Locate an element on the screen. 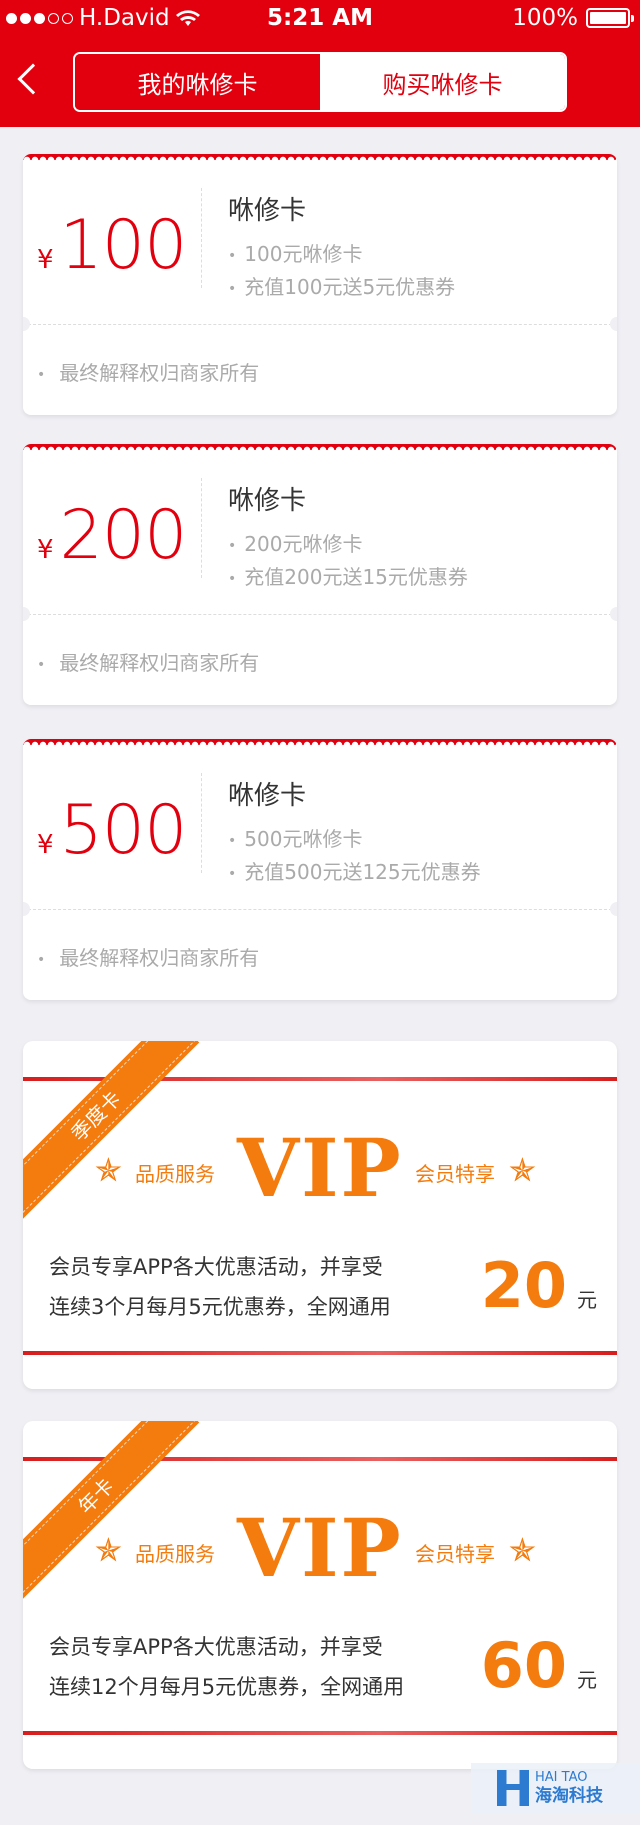 The height and width of the screenshot is (1825, 640). watermark-latin: HAI TAO is located at coordinates (561, 1777).